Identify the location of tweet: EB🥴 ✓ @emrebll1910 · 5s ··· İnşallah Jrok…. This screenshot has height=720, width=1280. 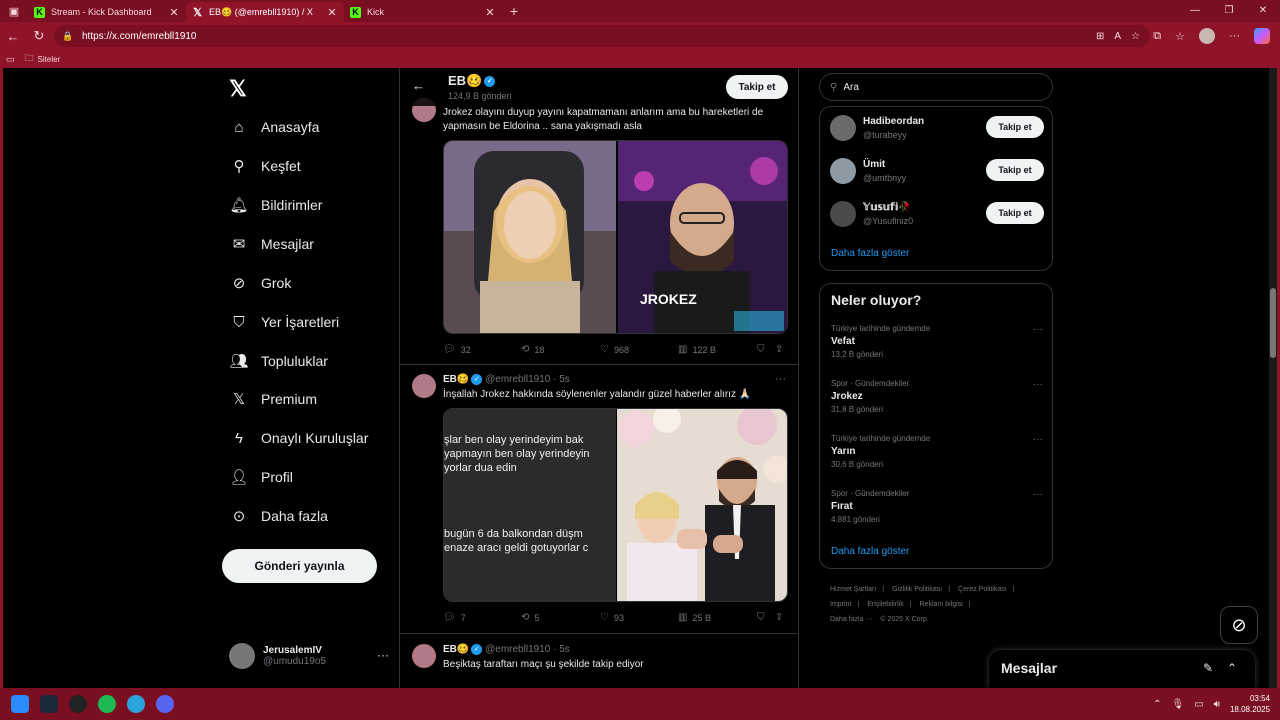
(599, 499).